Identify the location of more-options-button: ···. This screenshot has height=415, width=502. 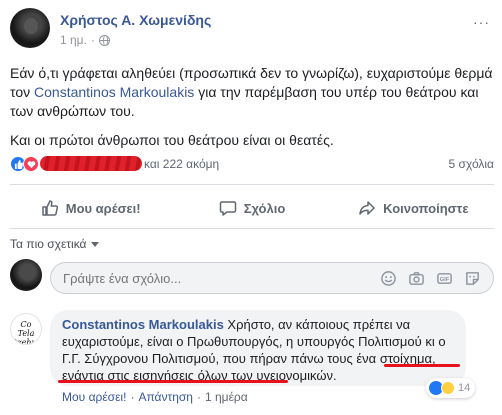
(481, 22).